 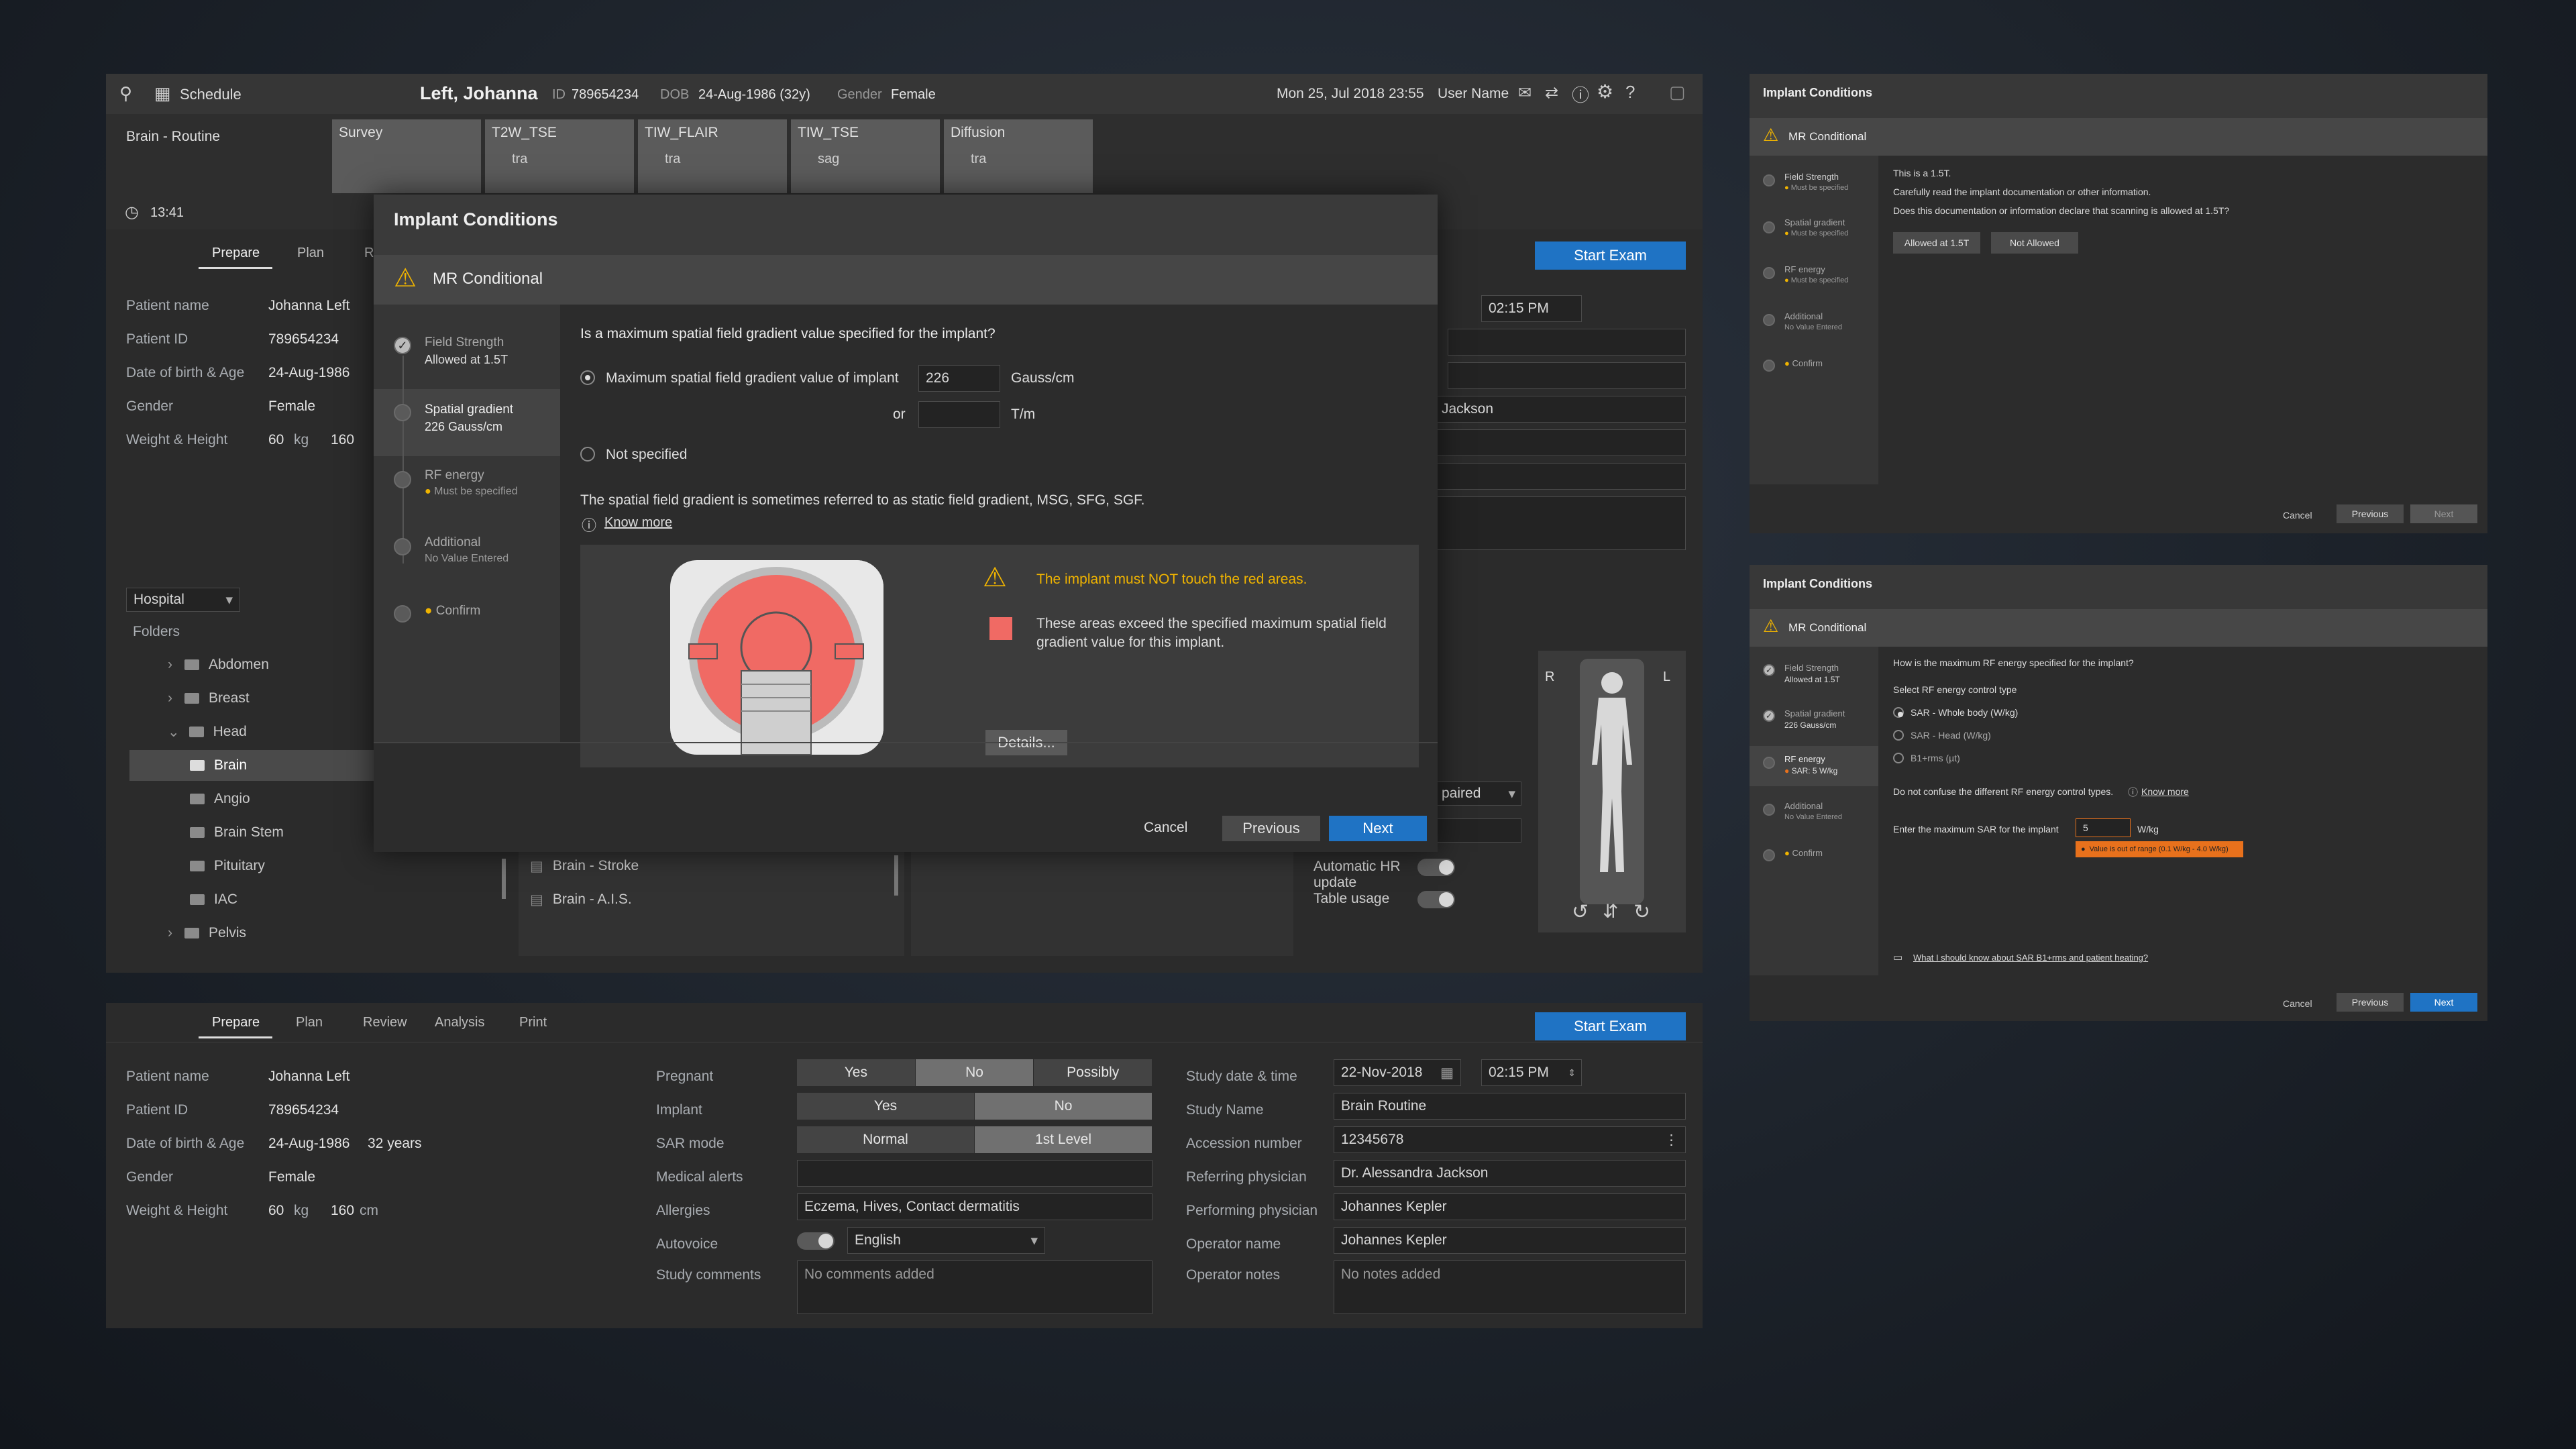 I want to click on first-level-option: 1st Level, so click(x=1063, y=1139).